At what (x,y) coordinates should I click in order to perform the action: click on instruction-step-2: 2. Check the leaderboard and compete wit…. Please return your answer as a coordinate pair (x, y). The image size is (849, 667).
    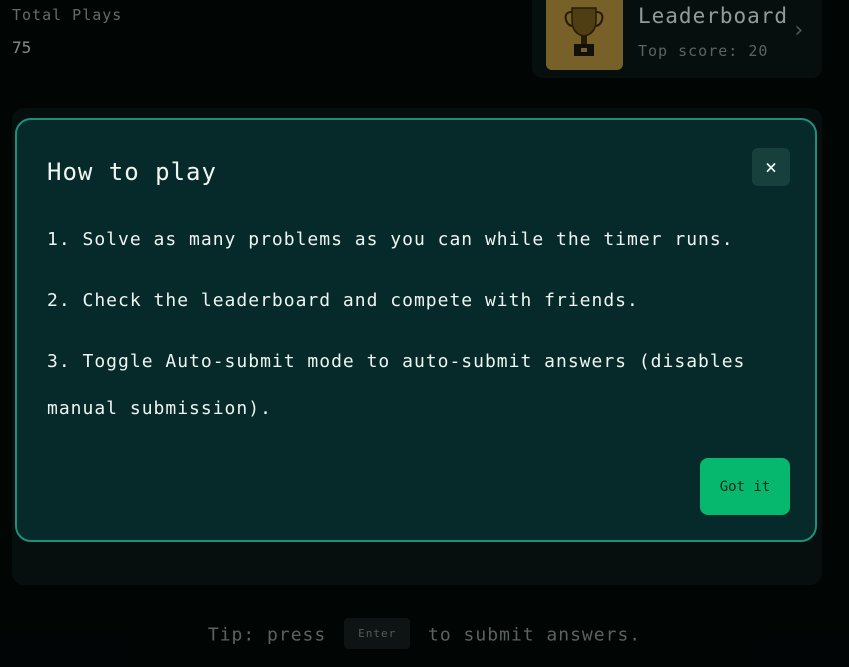
    Looking at the image, I should click on (343, 300).